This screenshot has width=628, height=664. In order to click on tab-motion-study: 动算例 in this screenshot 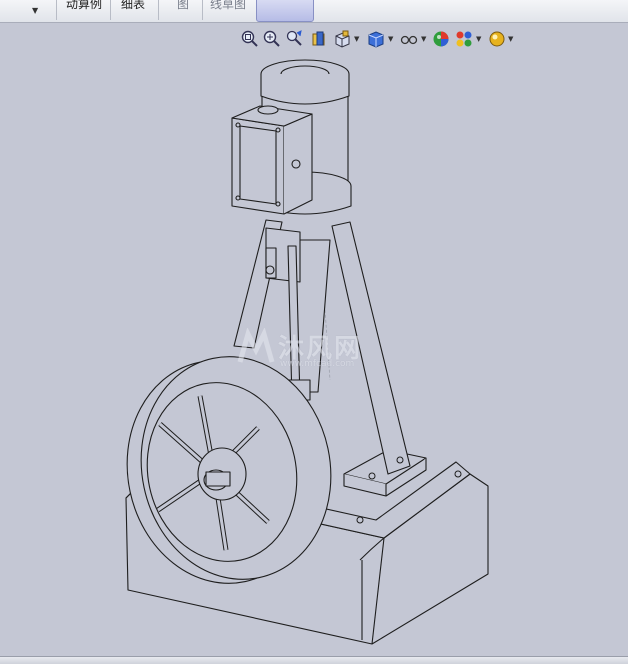, I will do `click(84, 6)`.